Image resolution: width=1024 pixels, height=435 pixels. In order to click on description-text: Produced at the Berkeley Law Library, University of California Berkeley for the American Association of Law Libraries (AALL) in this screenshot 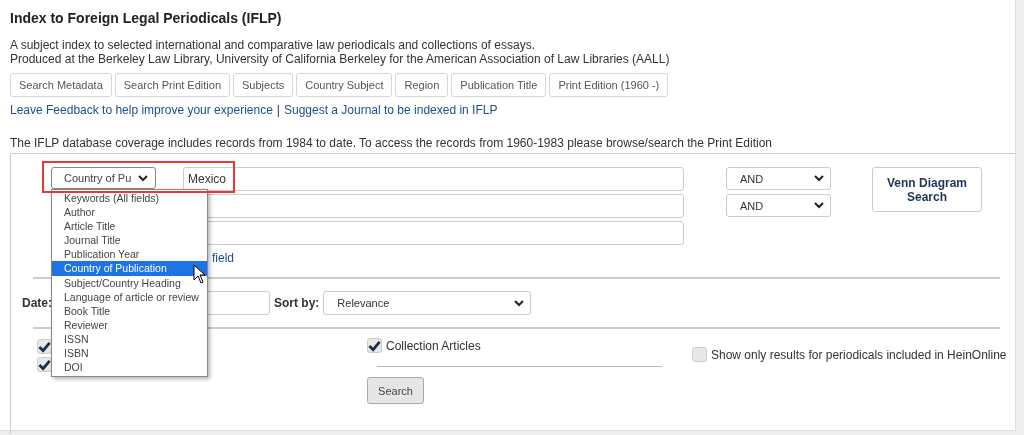, I will do `click(340, 59)`.